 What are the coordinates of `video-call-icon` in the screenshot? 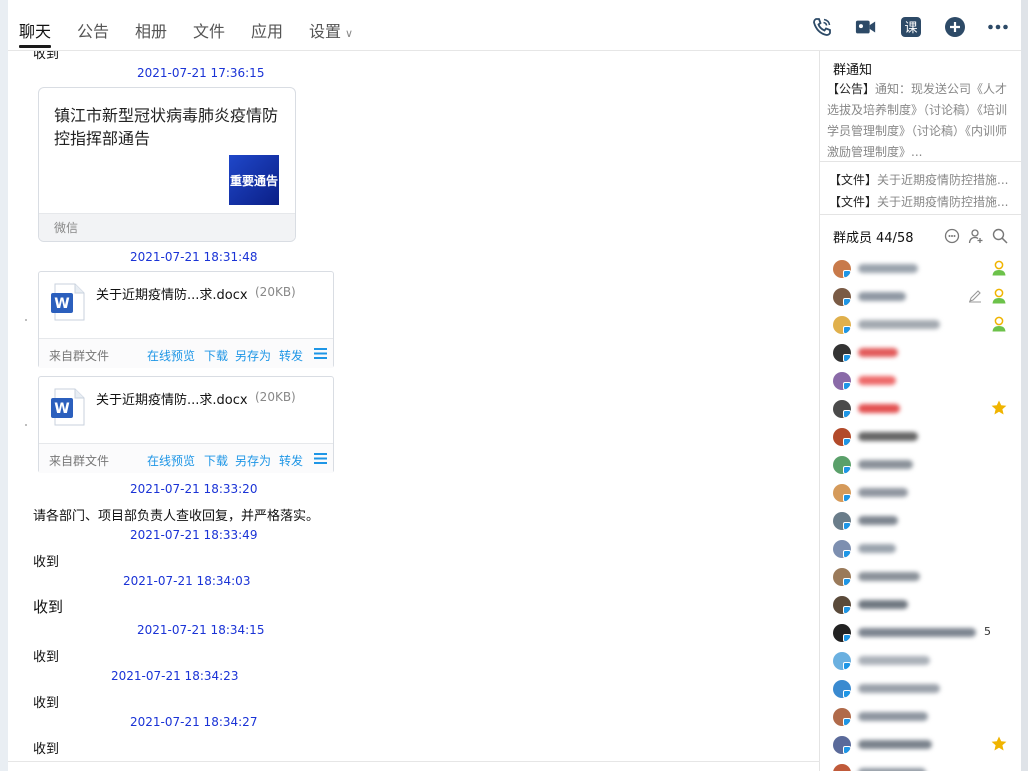 It's located at (866, 27).